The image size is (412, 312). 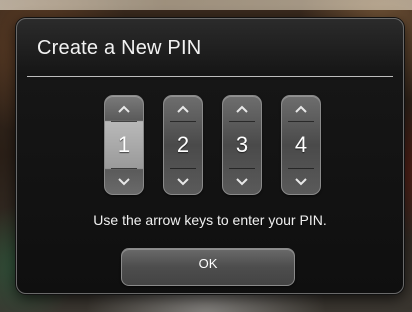 I want to click on pin-digit-value: 2, so click(x=183, y=144).